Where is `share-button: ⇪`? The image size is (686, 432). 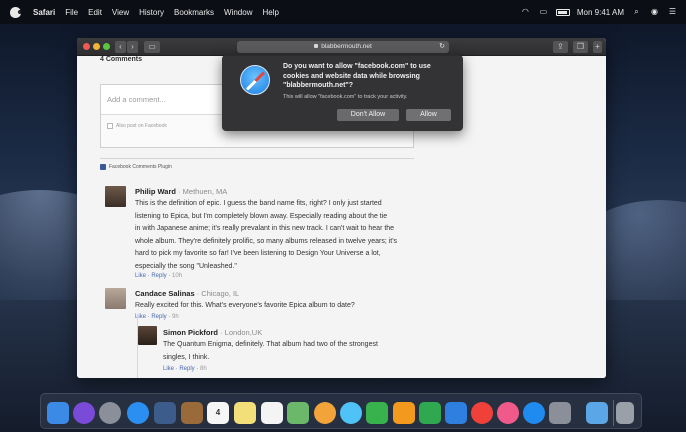 share-button: ⇪ is located at coordinates (560, 47).